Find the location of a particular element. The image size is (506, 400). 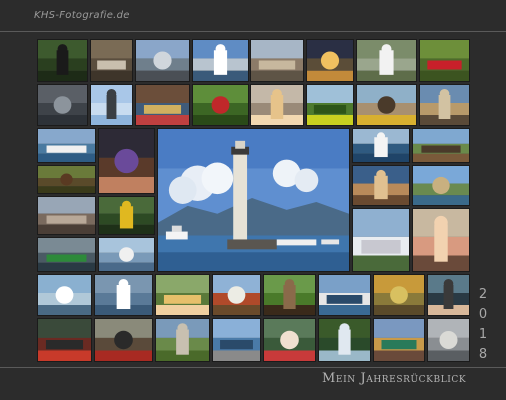

photo-red-tractor-car is located at coordinates (64, 340).